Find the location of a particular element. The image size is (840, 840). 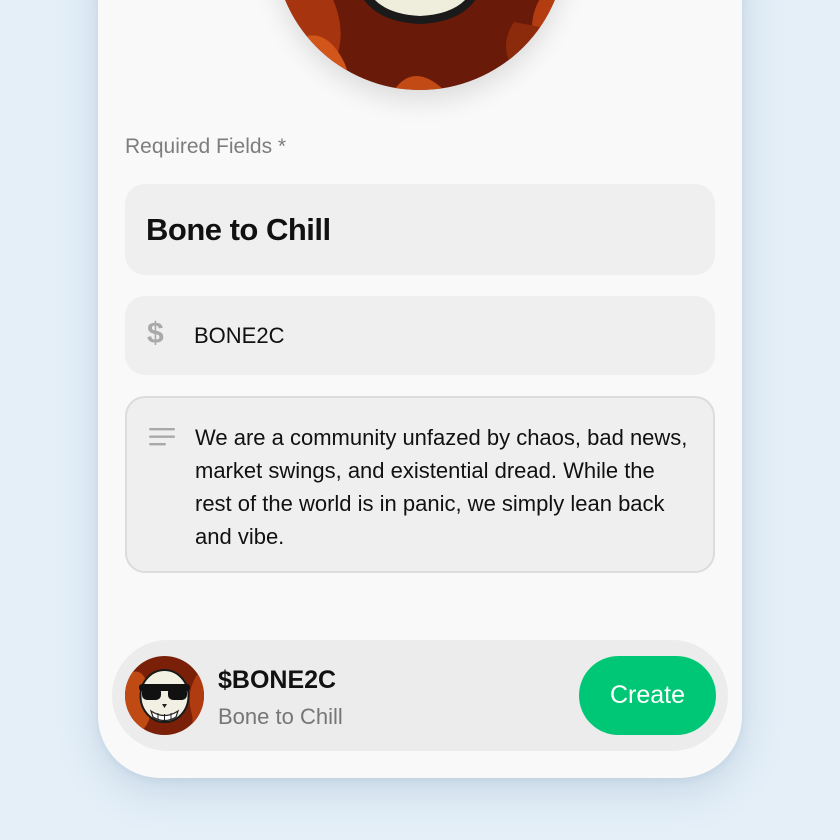

summary-ticker: $BONE2C is located at coordinates (277, 680).